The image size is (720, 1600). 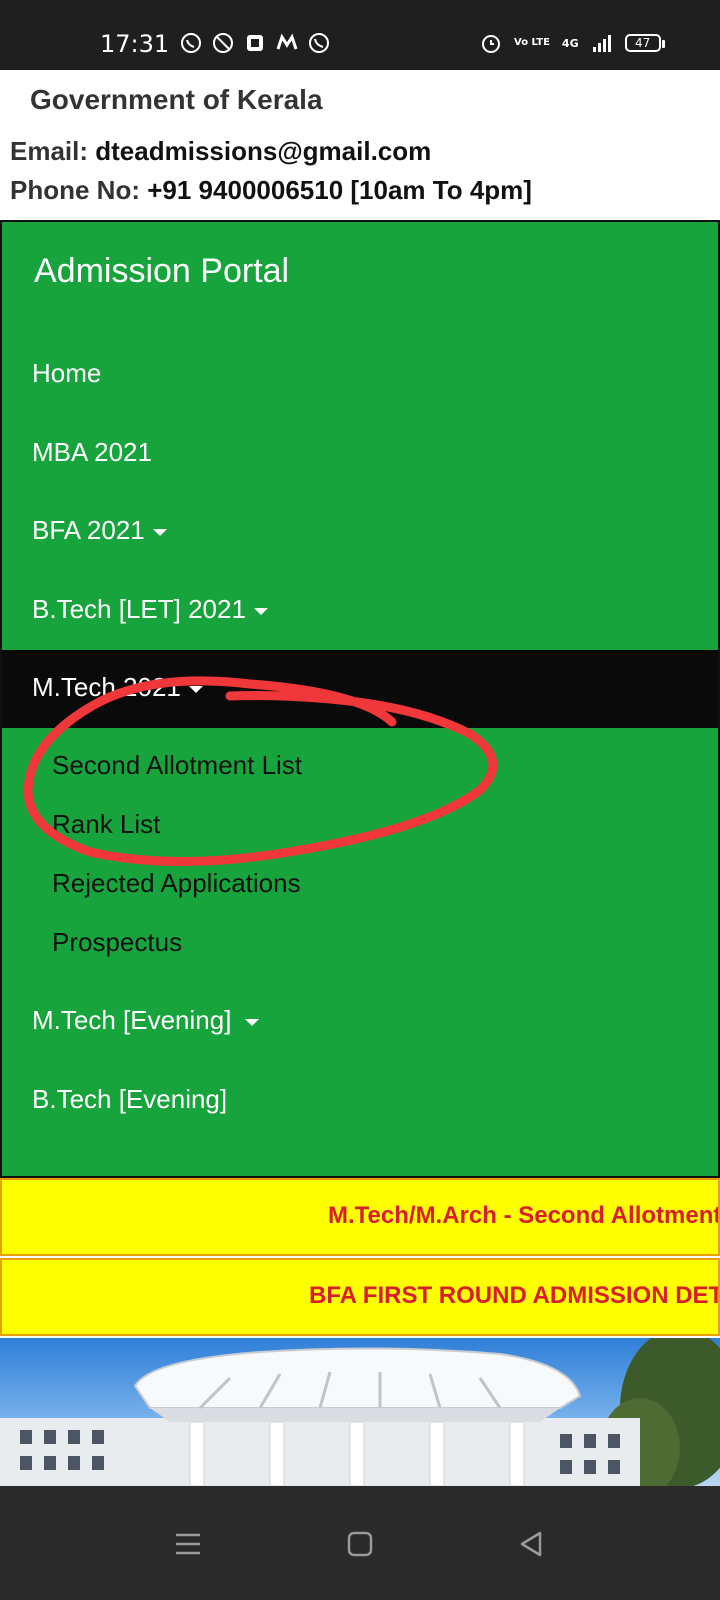 I want to click on submenu-item-rank-list: Rank List, so click(x=106, y=824).